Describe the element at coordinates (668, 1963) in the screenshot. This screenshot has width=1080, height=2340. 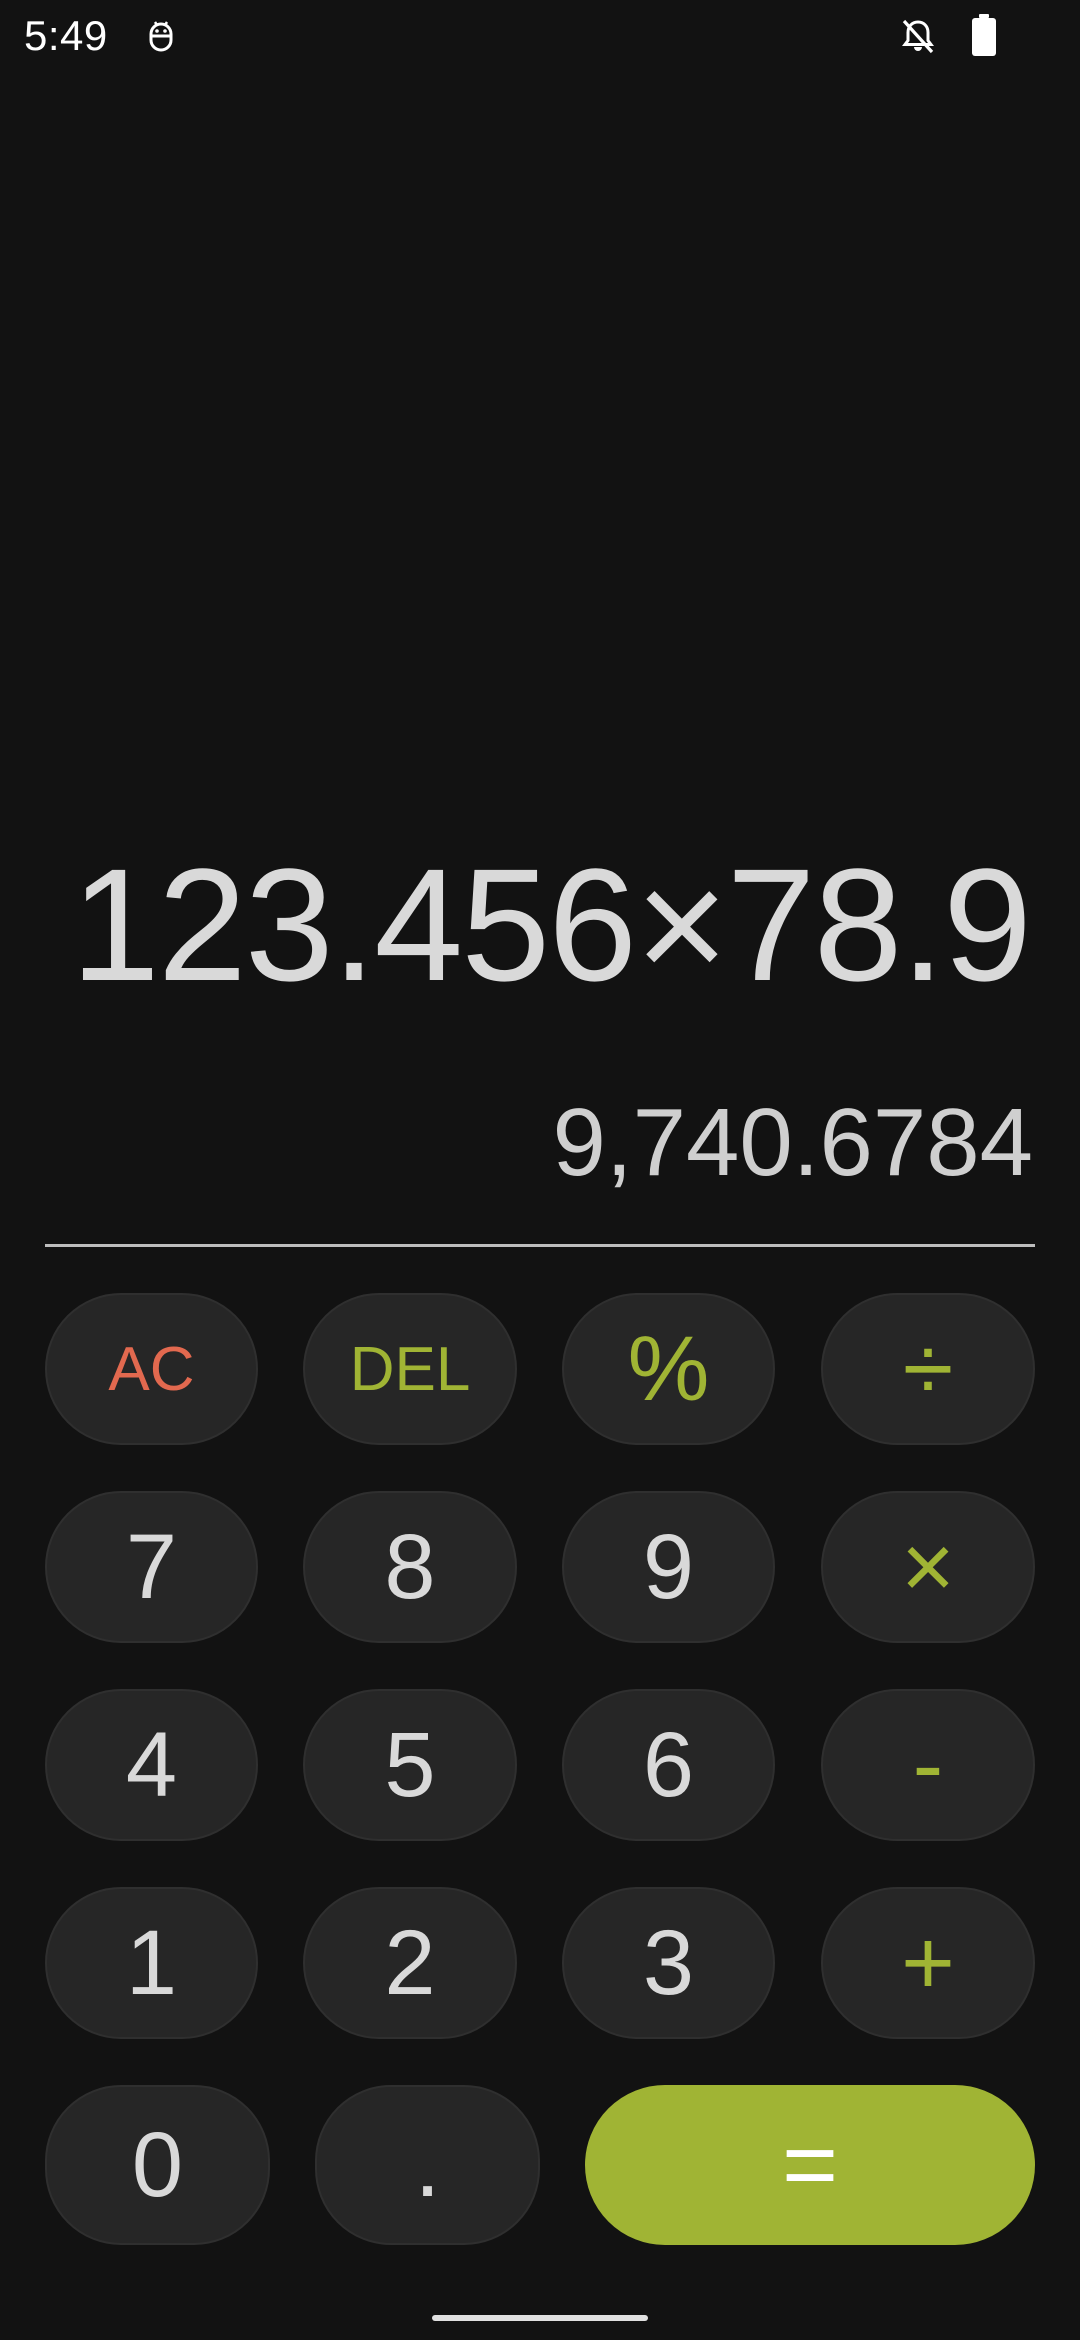
I see `digit-3-button: 3` at that location.